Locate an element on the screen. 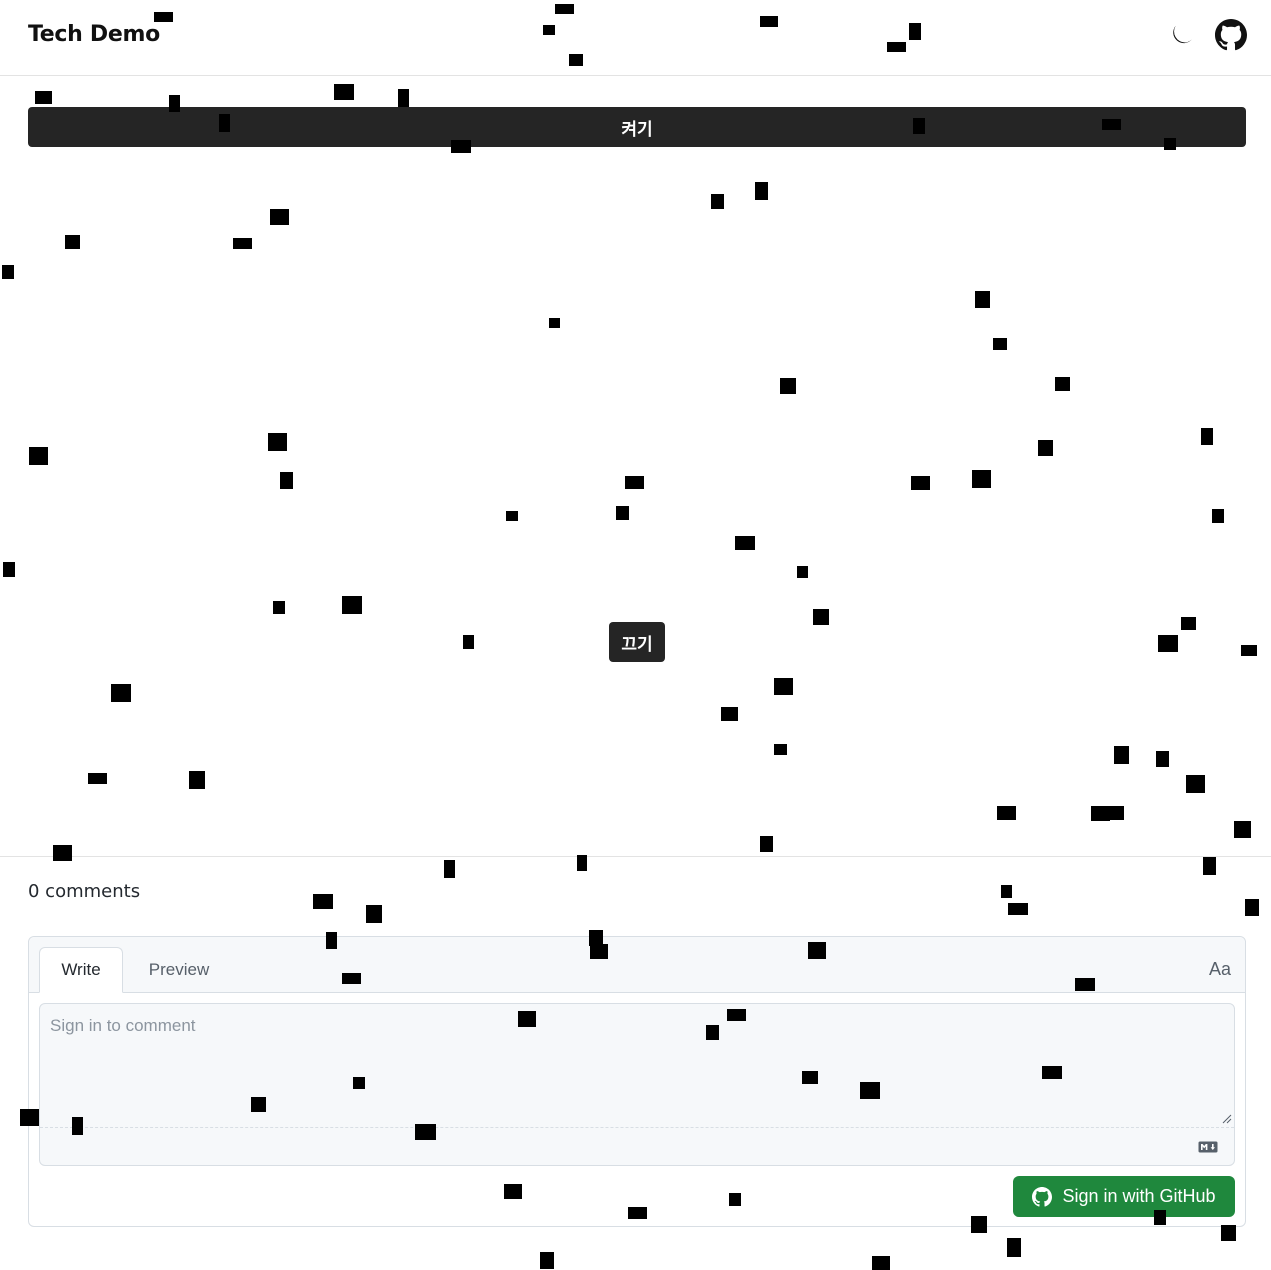  site-header: Tech Demo is located at coordinates (635, 38).